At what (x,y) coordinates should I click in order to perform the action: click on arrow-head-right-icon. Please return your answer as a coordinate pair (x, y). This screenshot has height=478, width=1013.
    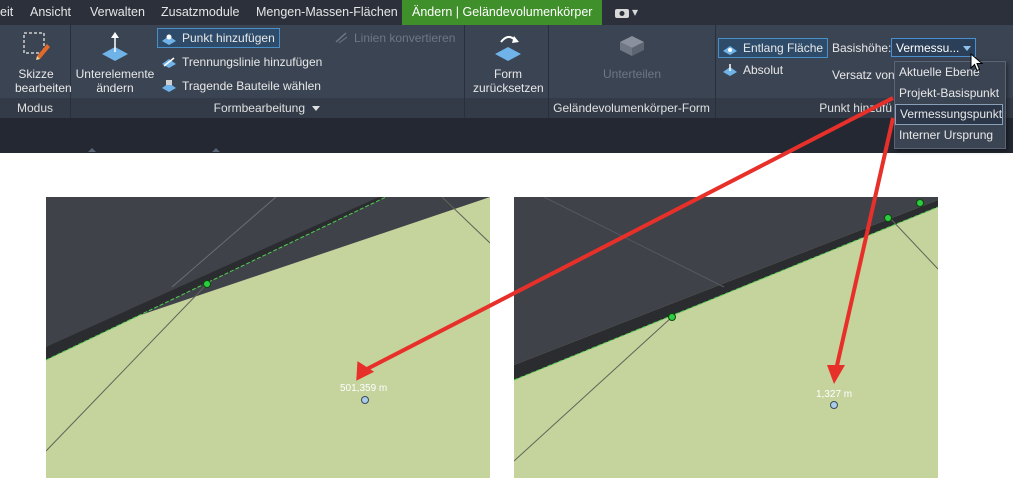
    Looking at the image, I should click on (836, 374).